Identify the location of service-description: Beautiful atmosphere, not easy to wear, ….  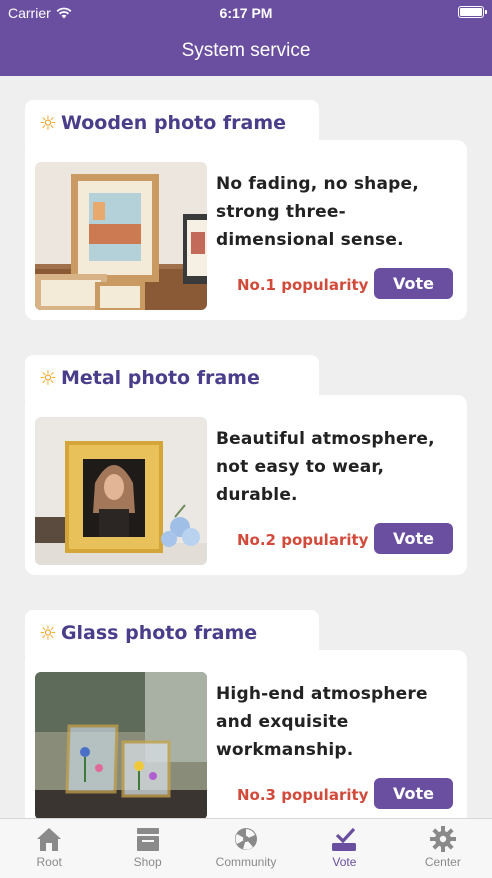
(325, 467).